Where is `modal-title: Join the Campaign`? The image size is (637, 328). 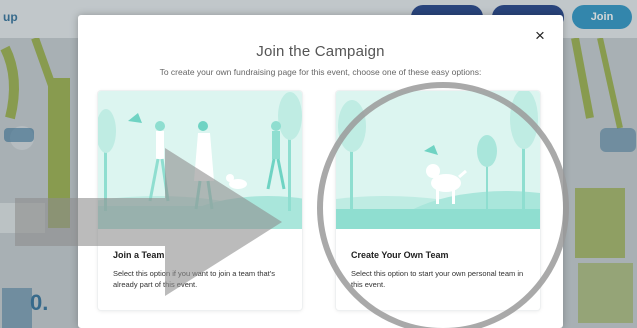 modal-title: Join the Campaign is located at coordinates (320, 51).